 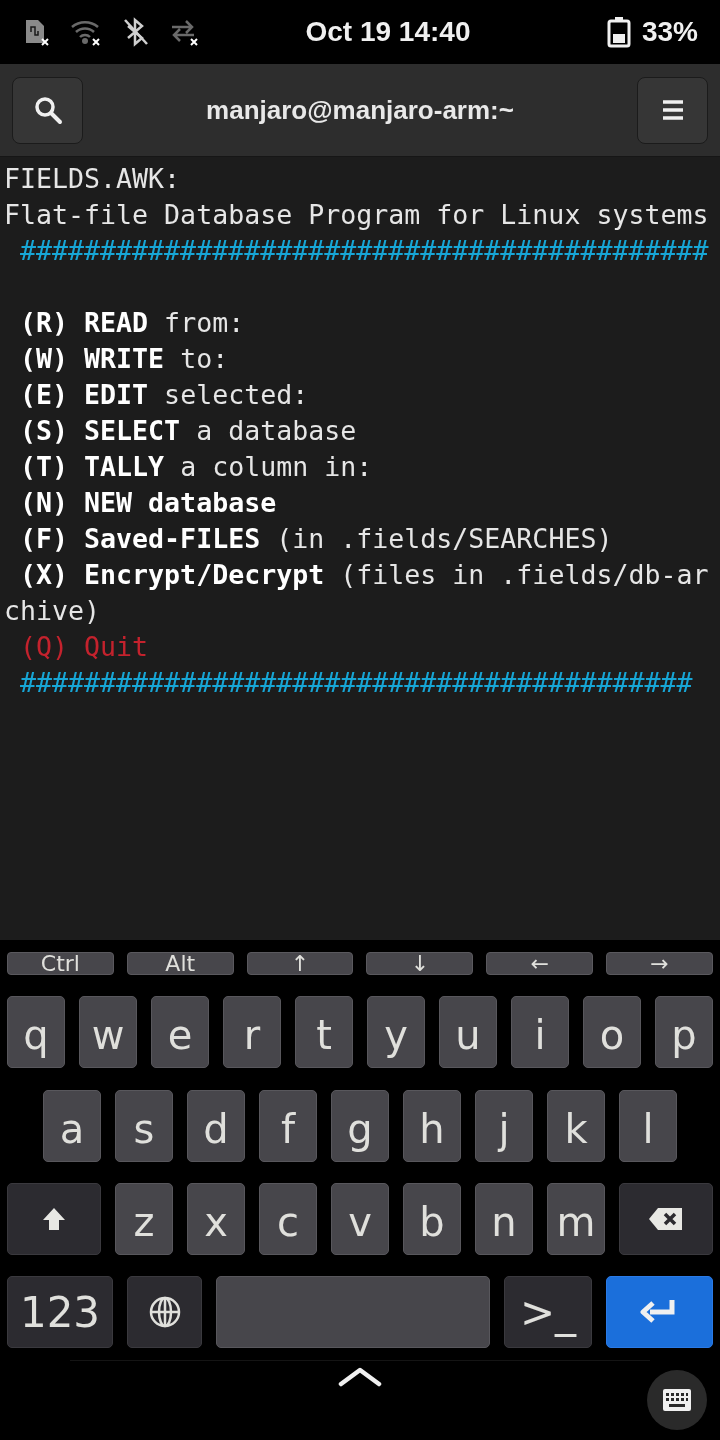 I want to click on backspace-icon, so click(x=666, y=1219).